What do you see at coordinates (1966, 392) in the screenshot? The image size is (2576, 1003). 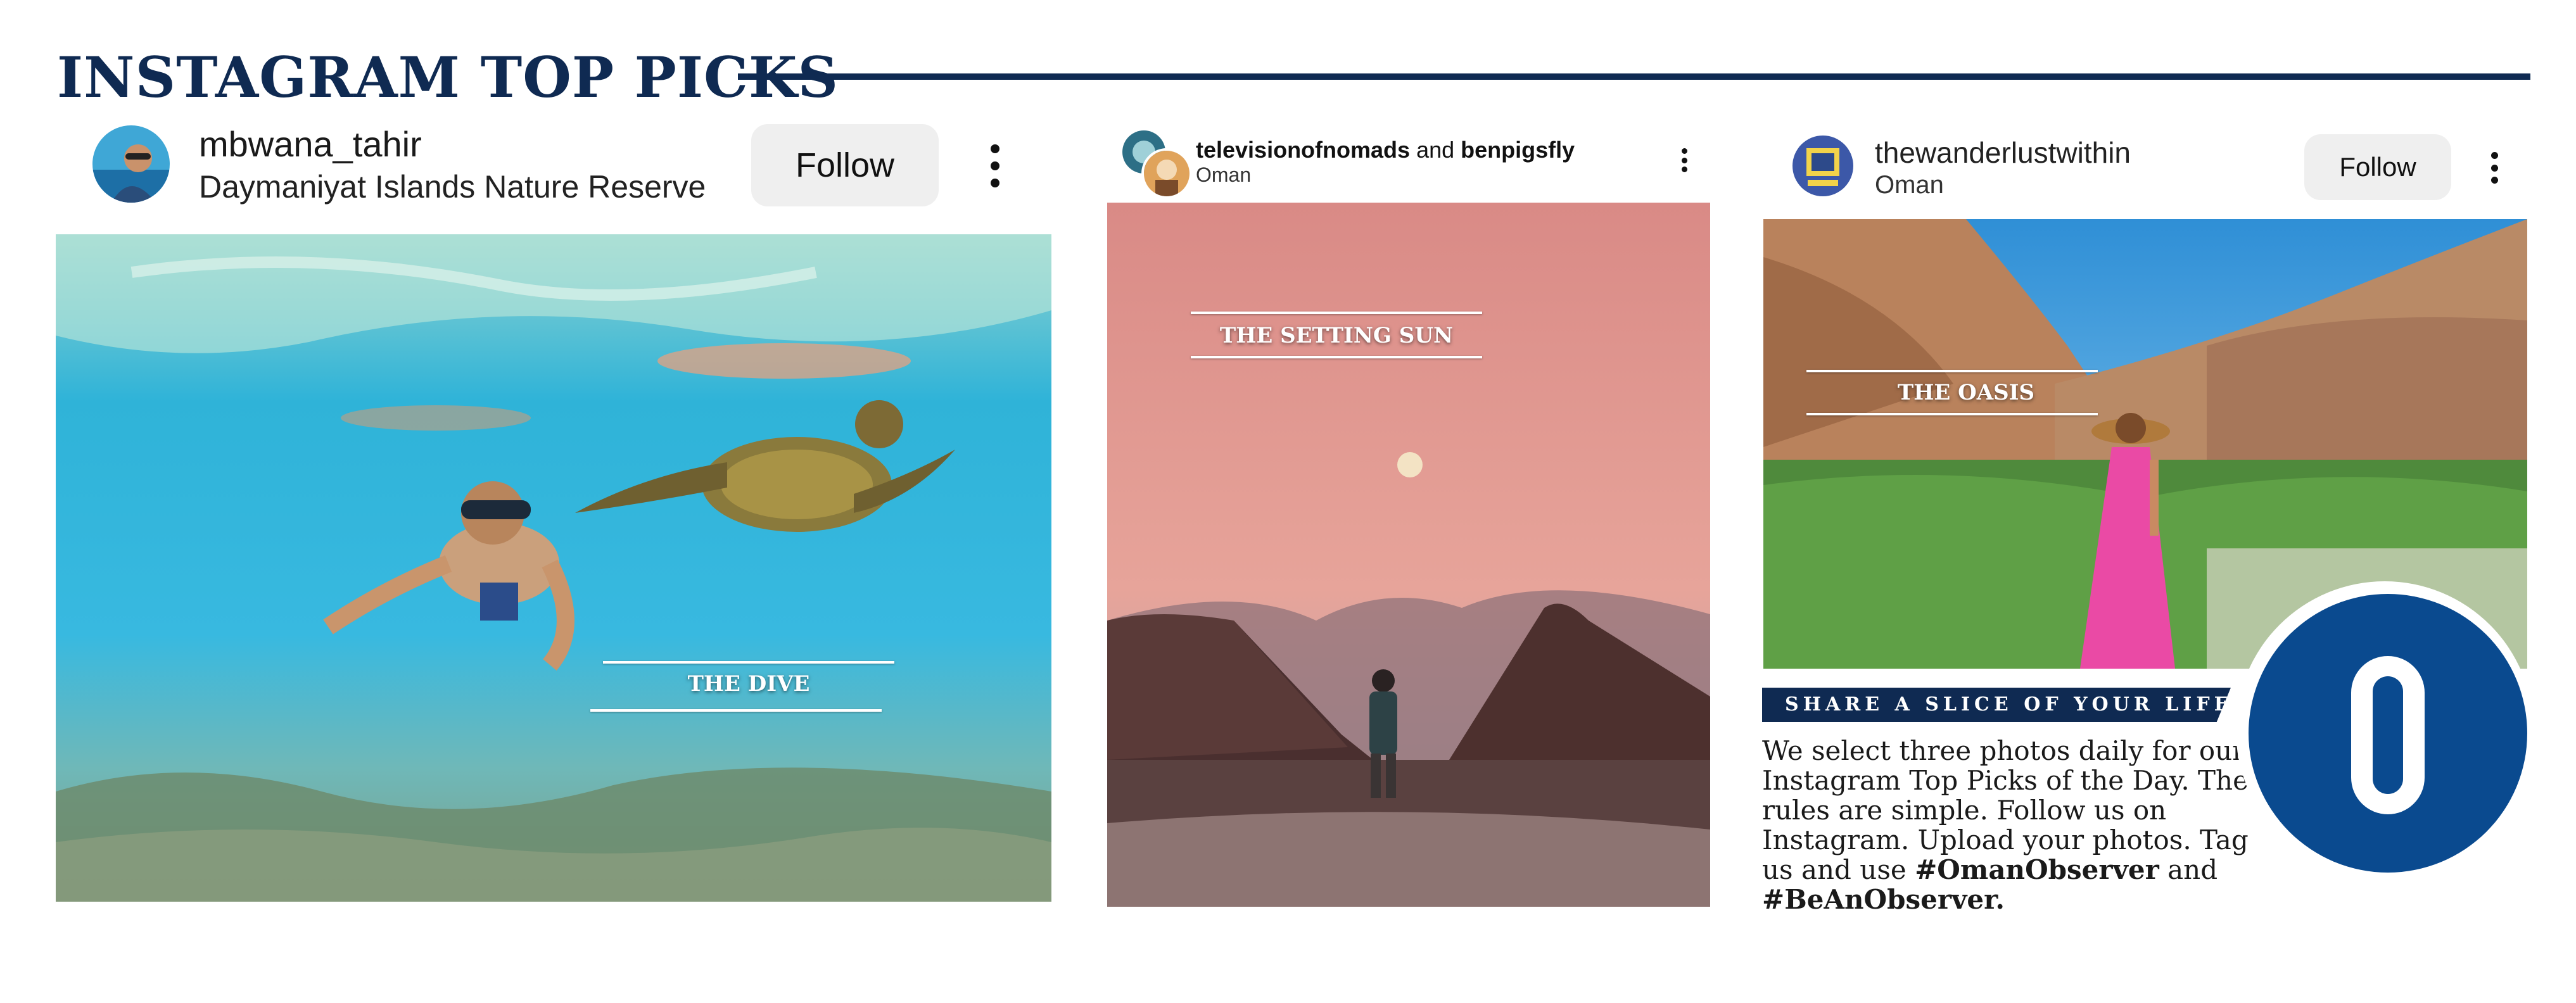 I see `post3-caption: THE OASIS` at bounding box center [1966, 392].